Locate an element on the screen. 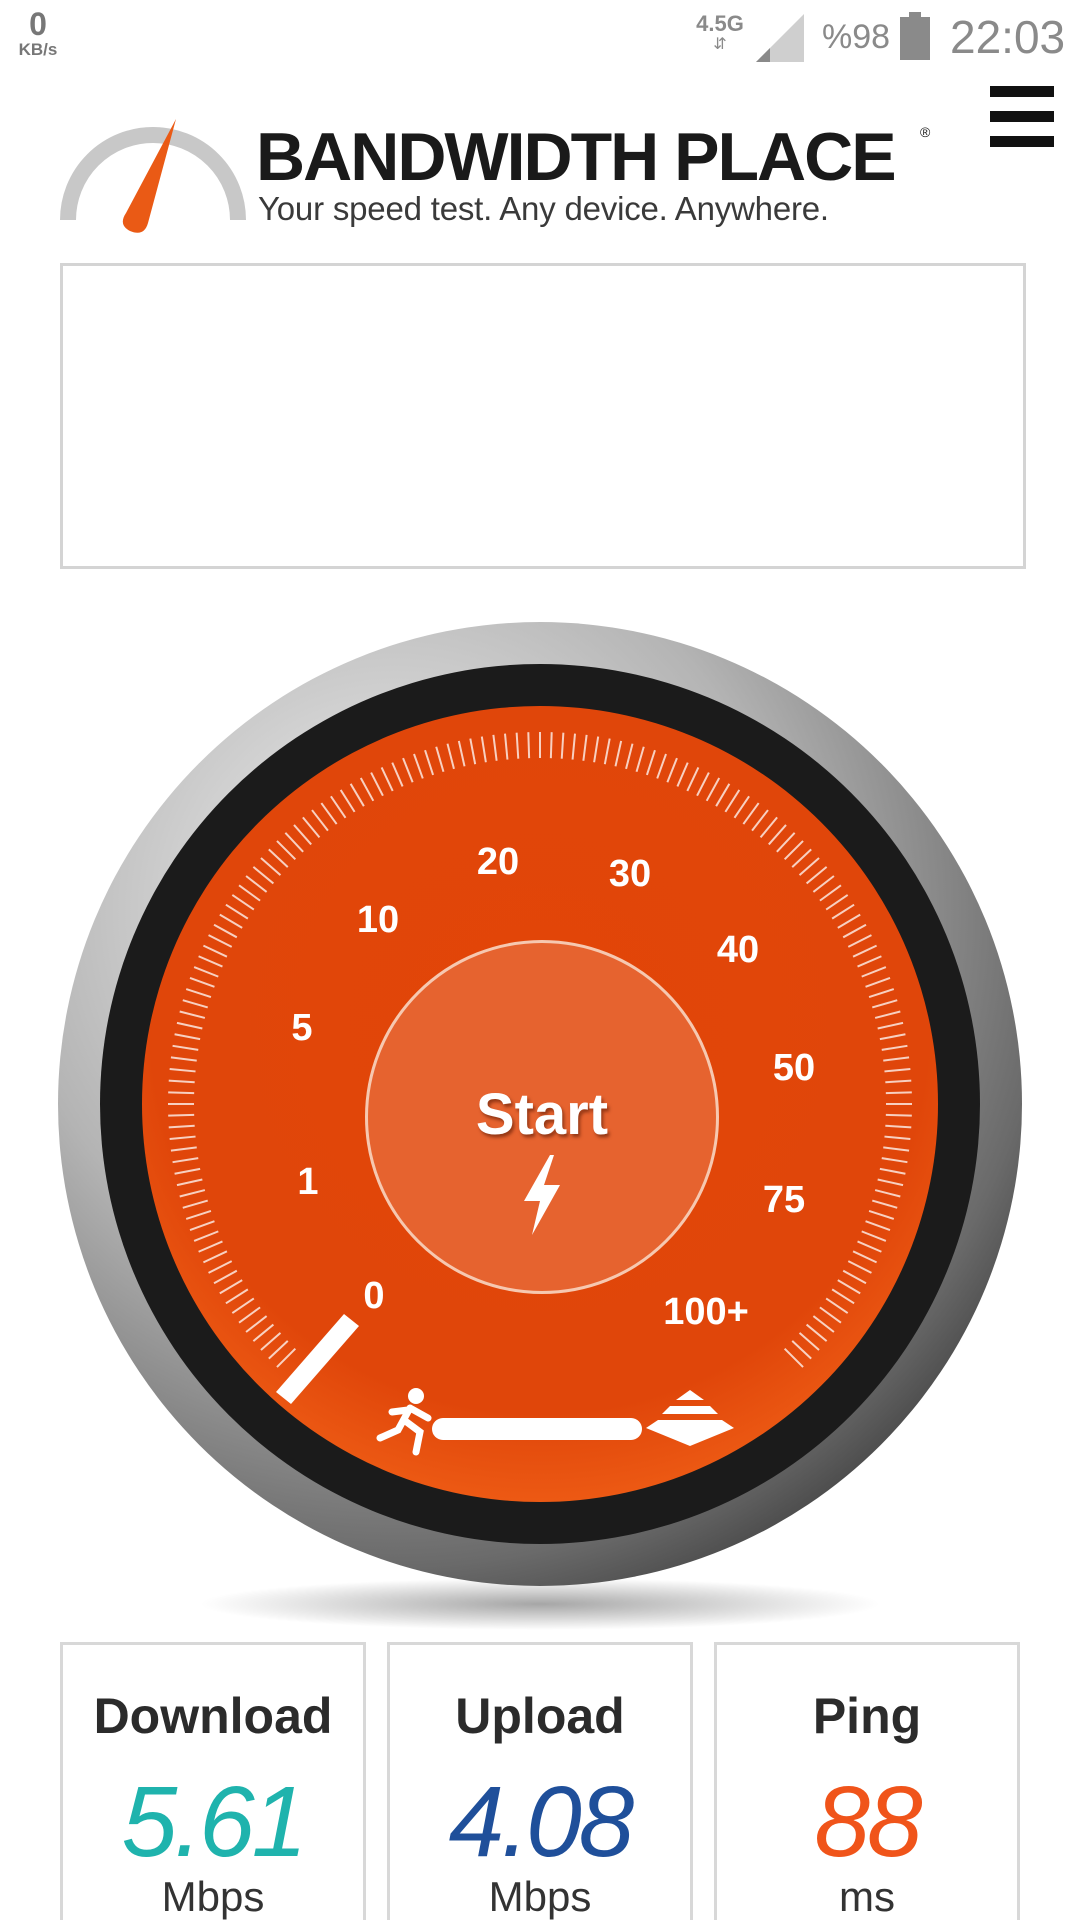 The height and width of the screenshot is (1920, 1080). menu-button is located at coordinates (1022, 117).